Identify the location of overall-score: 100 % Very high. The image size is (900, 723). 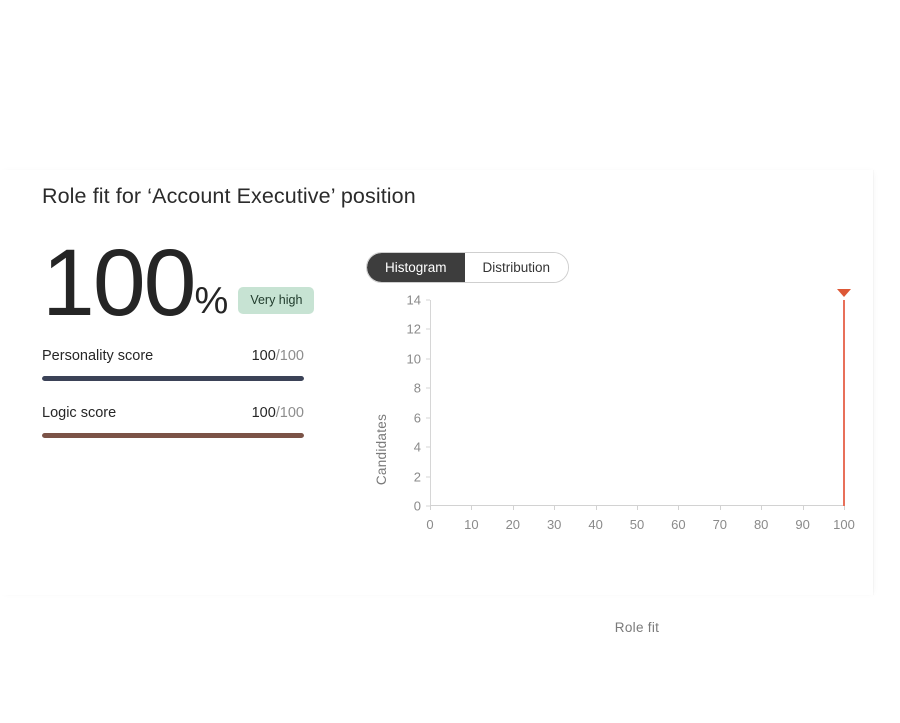
(178, 283).